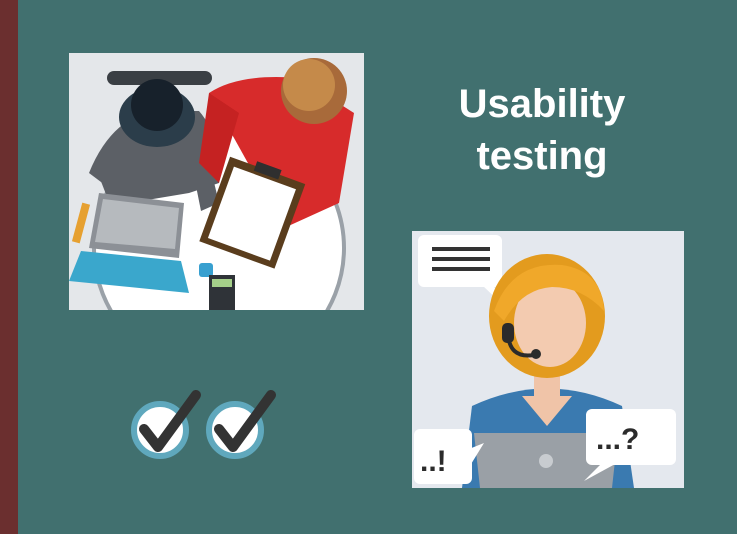 The height and width of the screenshot is (534, 737). I want to click on bubble-question-text: ...?, so click(617, 439).